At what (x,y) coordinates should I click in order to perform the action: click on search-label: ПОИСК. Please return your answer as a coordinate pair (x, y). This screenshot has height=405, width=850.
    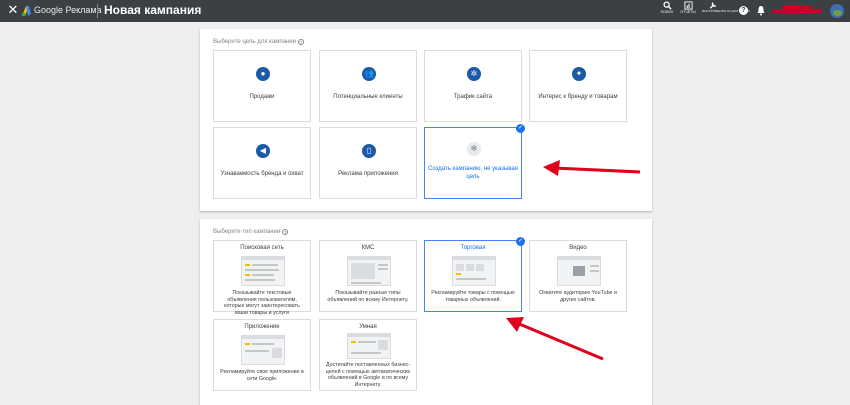
    Looking at the image, I should click on (667, 12).